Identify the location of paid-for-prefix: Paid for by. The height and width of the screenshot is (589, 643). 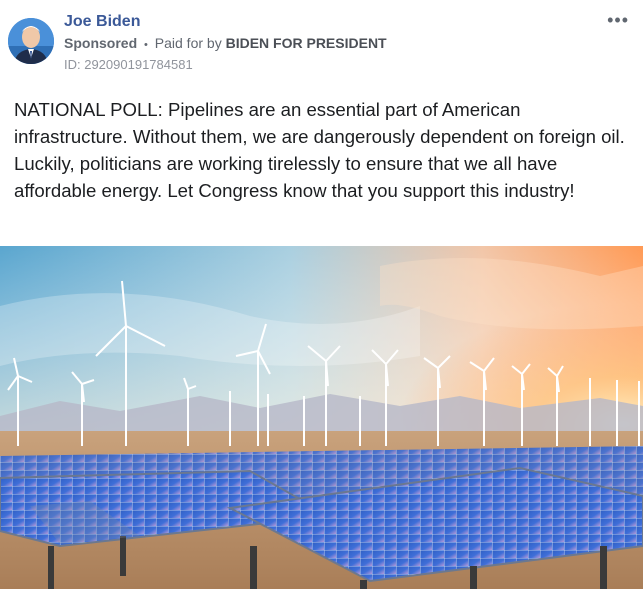
(188, 43).